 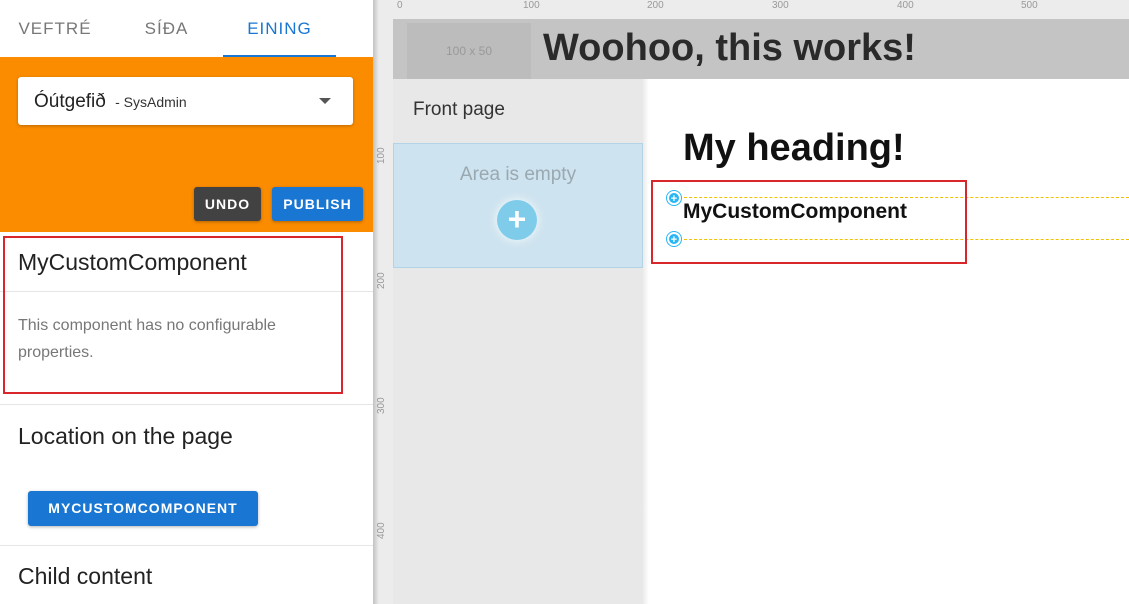 What do you see at coordinates (125, 436) in the screenshot?
I see `location-title: Location on the page` at bounding box center [125, 436].